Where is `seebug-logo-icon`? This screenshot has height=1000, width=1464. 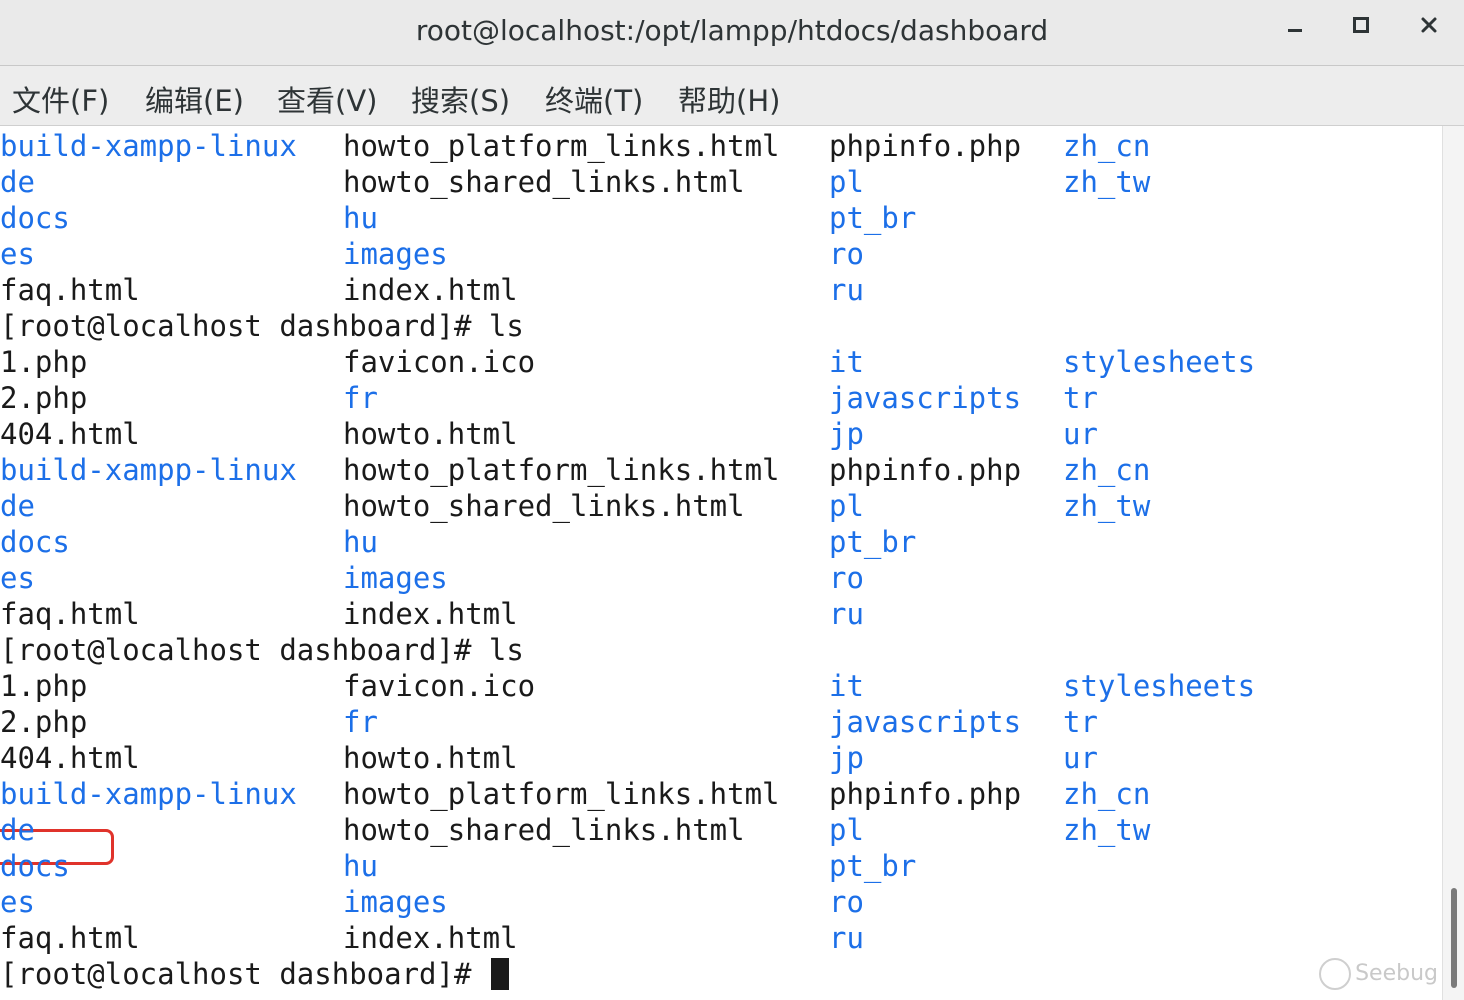
seebug-logo-icon is located at coordinates (1335, 974).